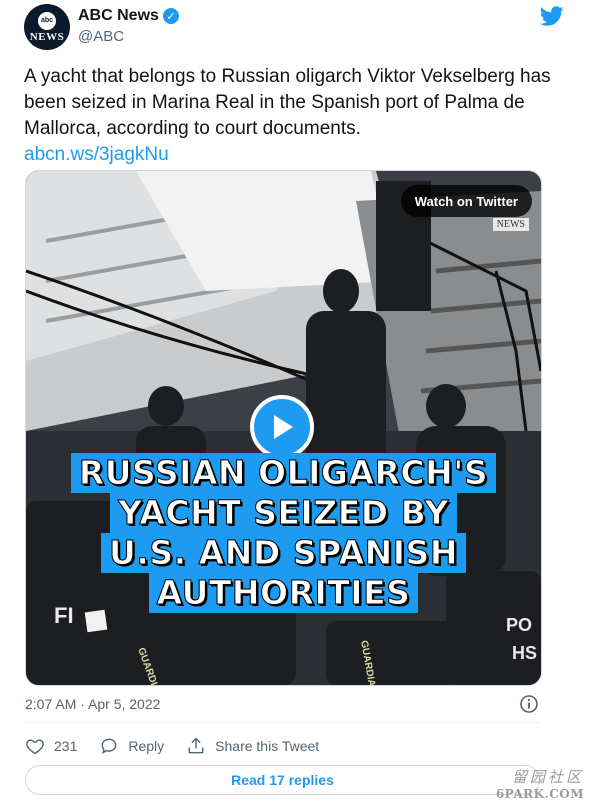 The height and width of the screenshot is (801, 590). I want to click on headline-line: RUSSIAN OLIGARCH'S, so click(283, 473).